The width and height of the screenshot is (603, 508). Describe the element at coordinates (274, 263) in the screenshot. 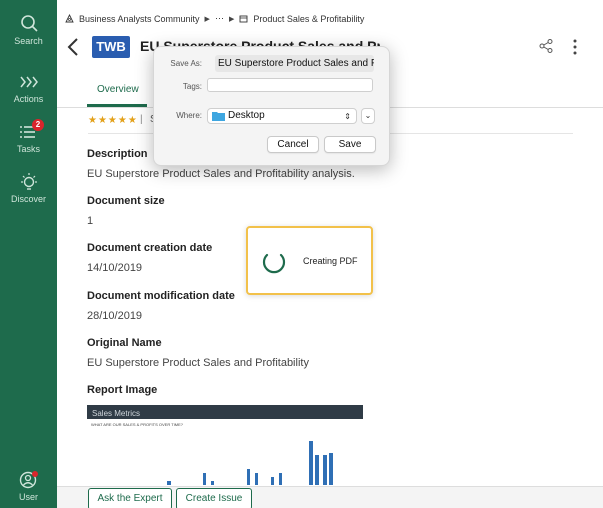

I see `loading-spinner-icon` at that location.